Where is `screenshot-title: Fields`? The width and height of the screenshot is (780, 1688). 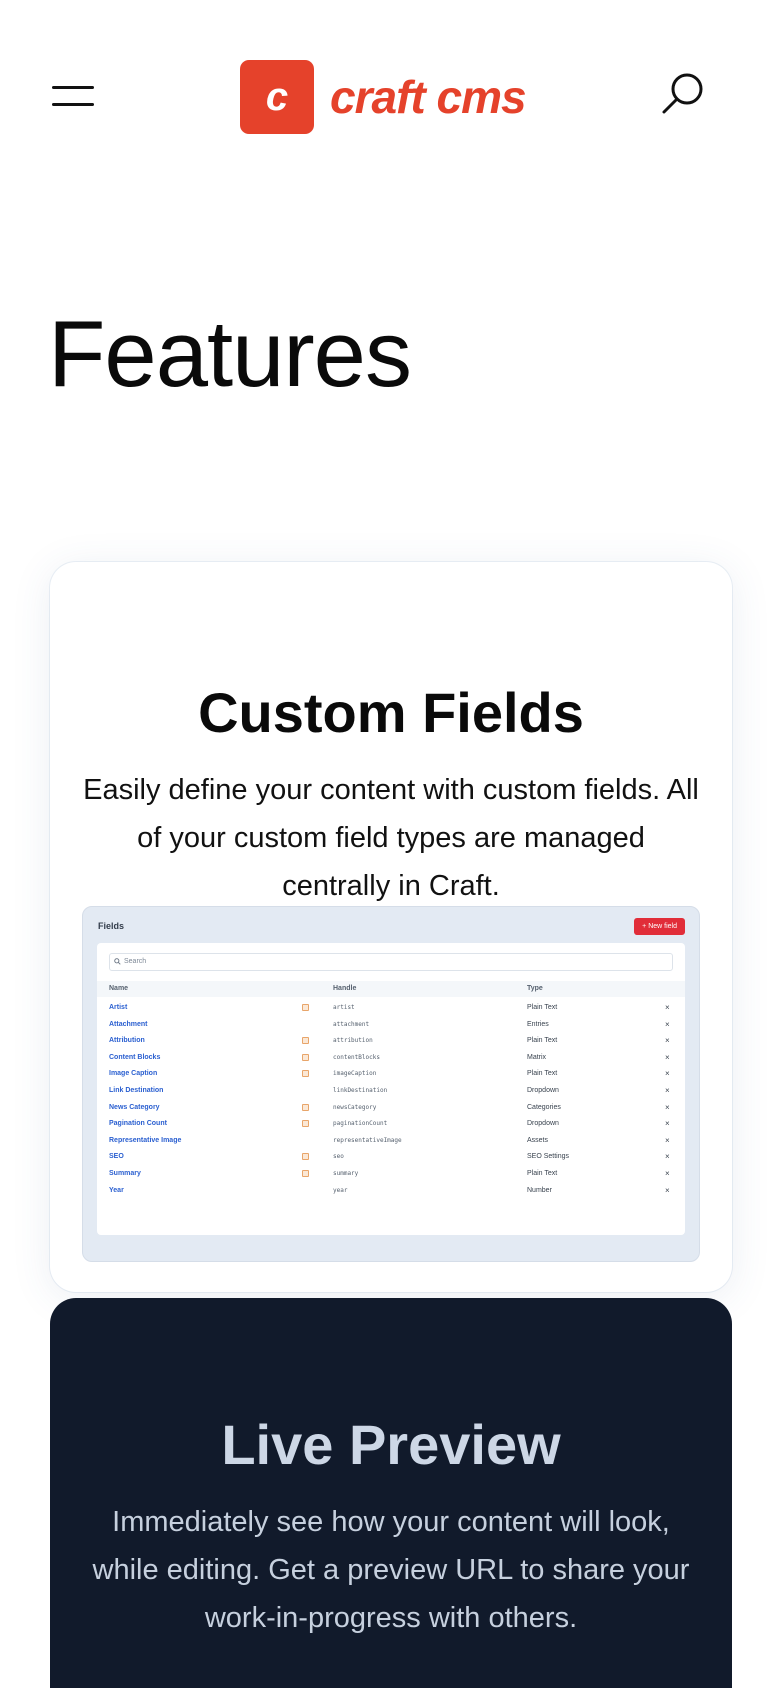
screenshot-title: Fields is located at coordinates (111, 926).